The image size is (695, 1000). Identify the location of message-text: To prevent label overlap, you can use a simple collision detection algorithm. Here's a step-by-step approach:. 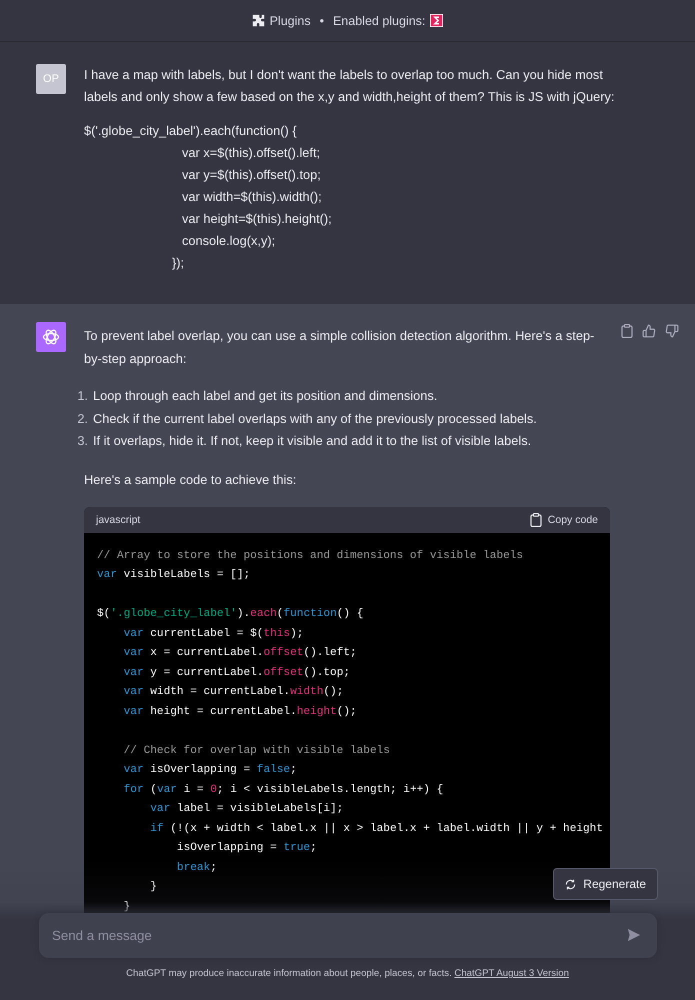
(340, 347).